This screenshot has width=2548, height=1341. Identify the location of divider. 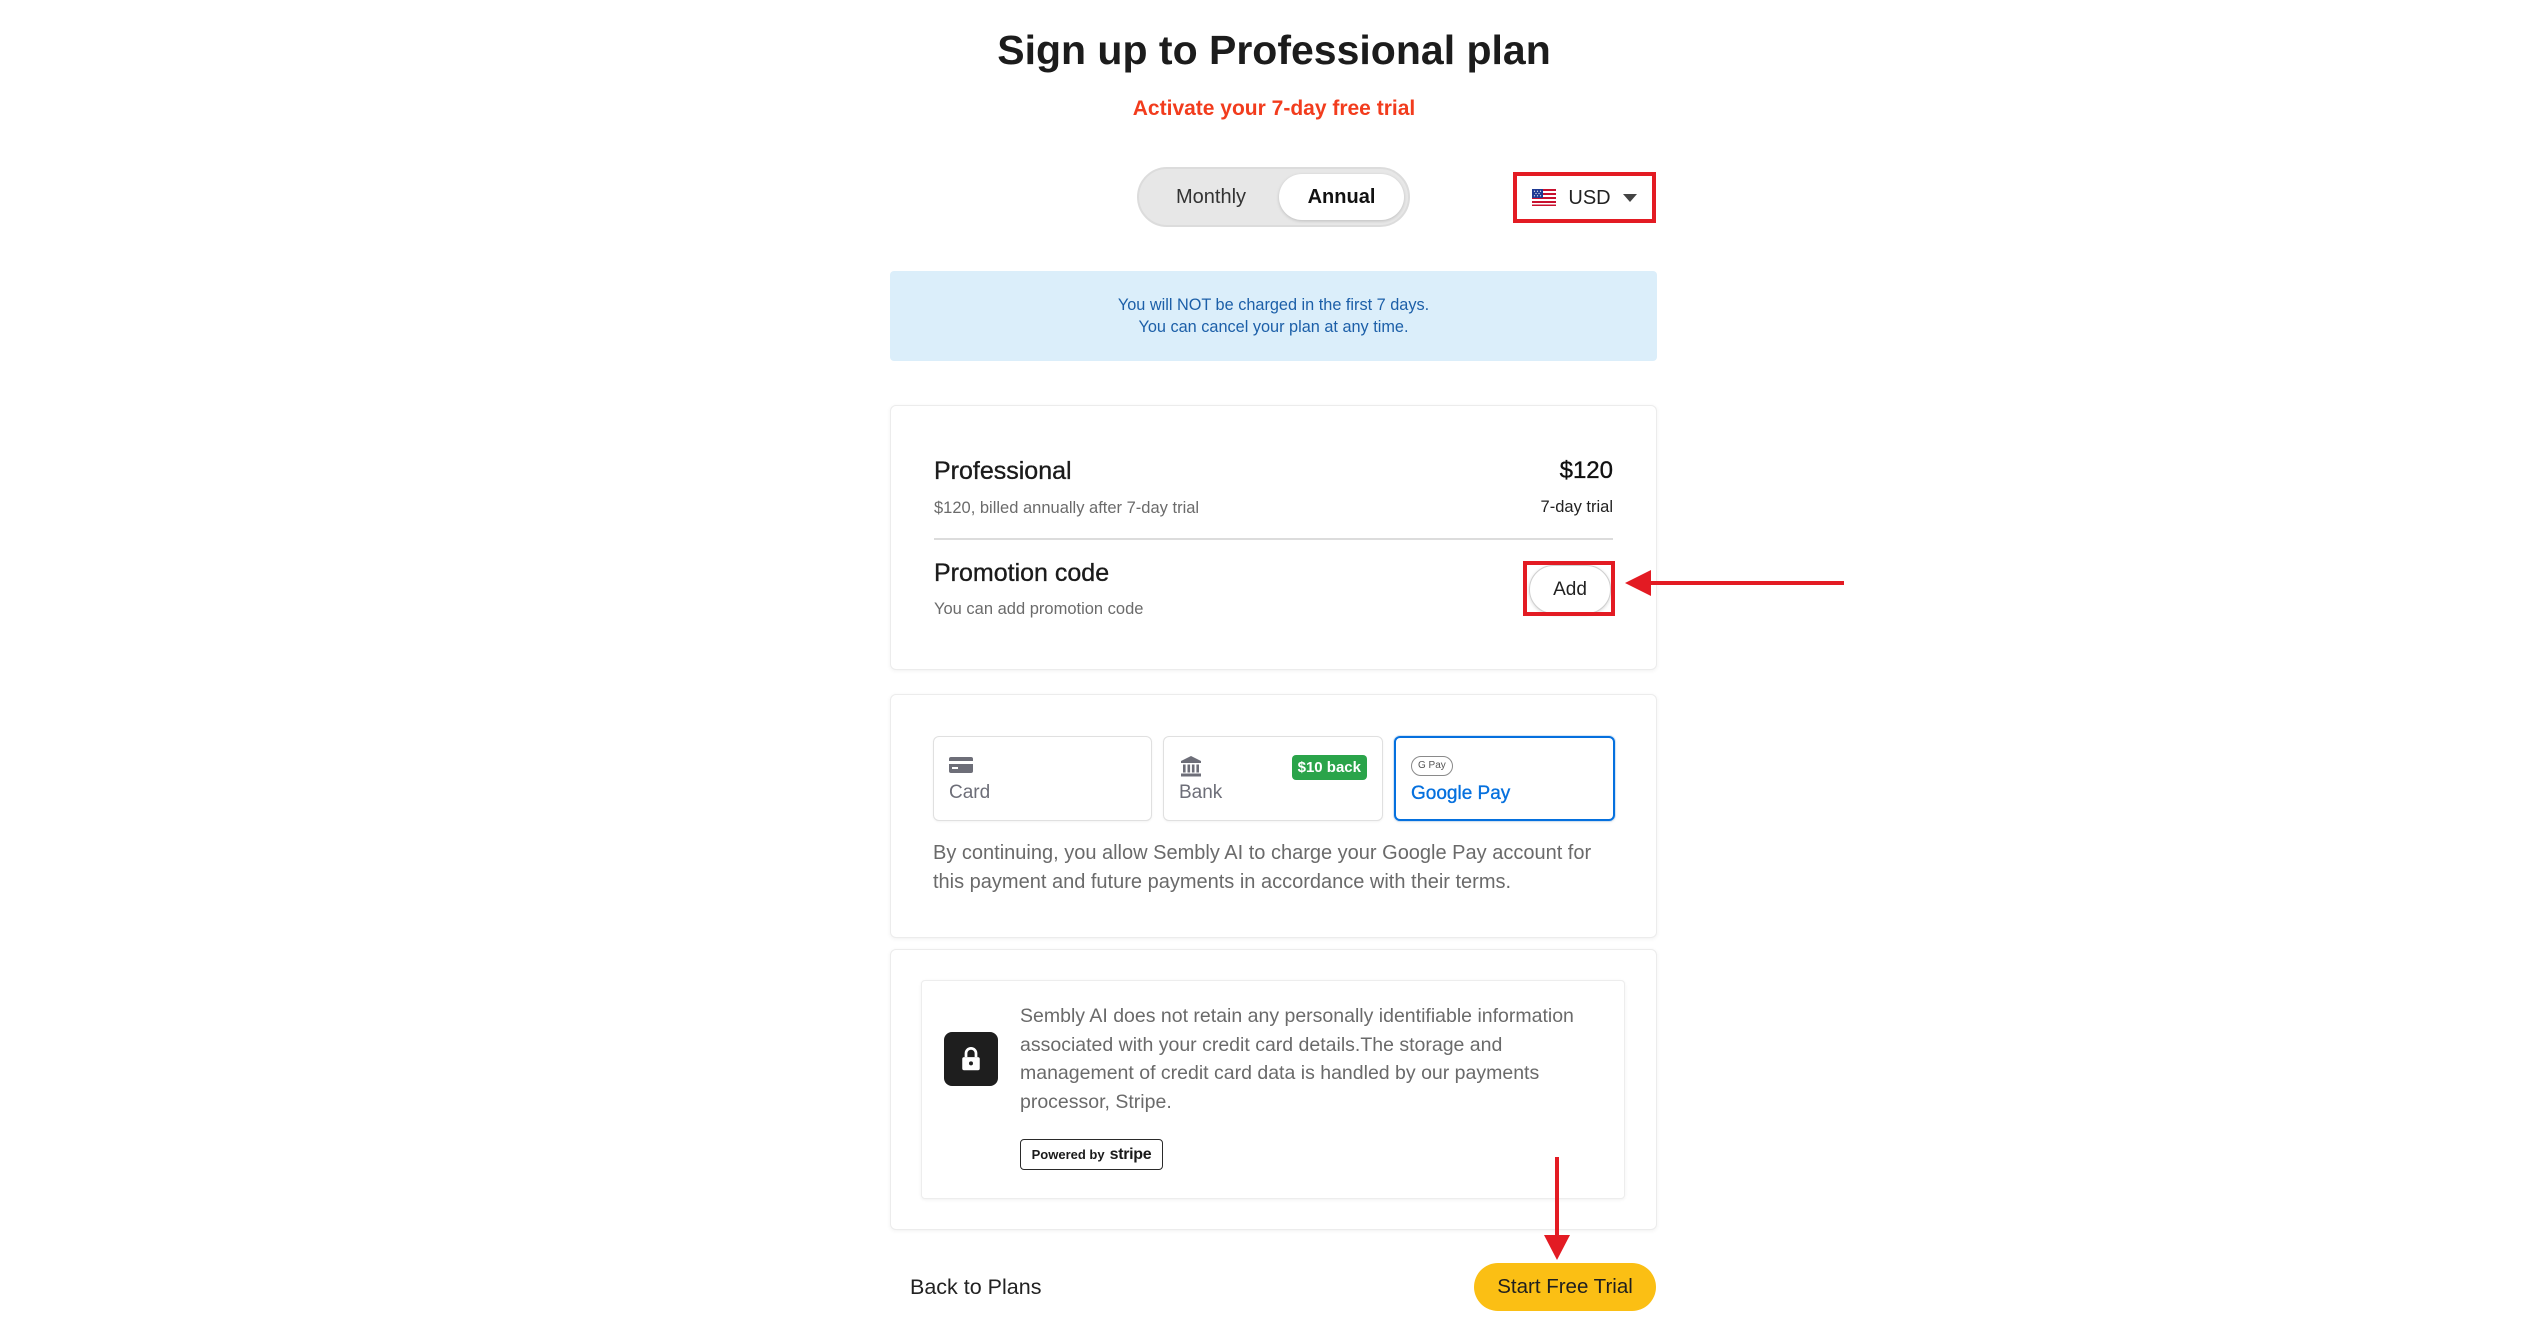
(1273, 539).